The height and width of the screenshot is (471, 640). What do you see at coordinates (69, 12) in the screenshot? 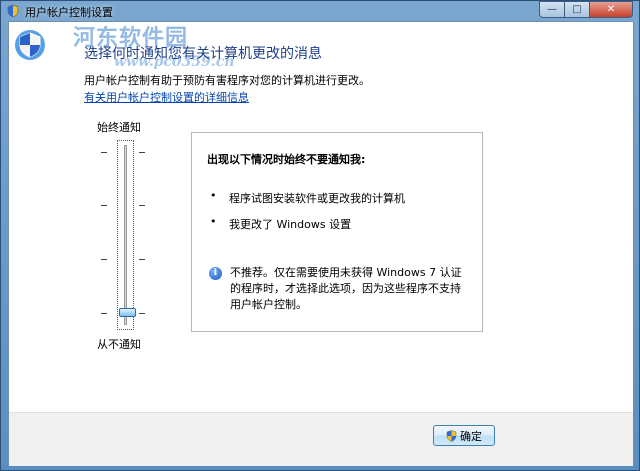
I see `window-title: 用户帐户控制设置` at bounding box center [69, 12].